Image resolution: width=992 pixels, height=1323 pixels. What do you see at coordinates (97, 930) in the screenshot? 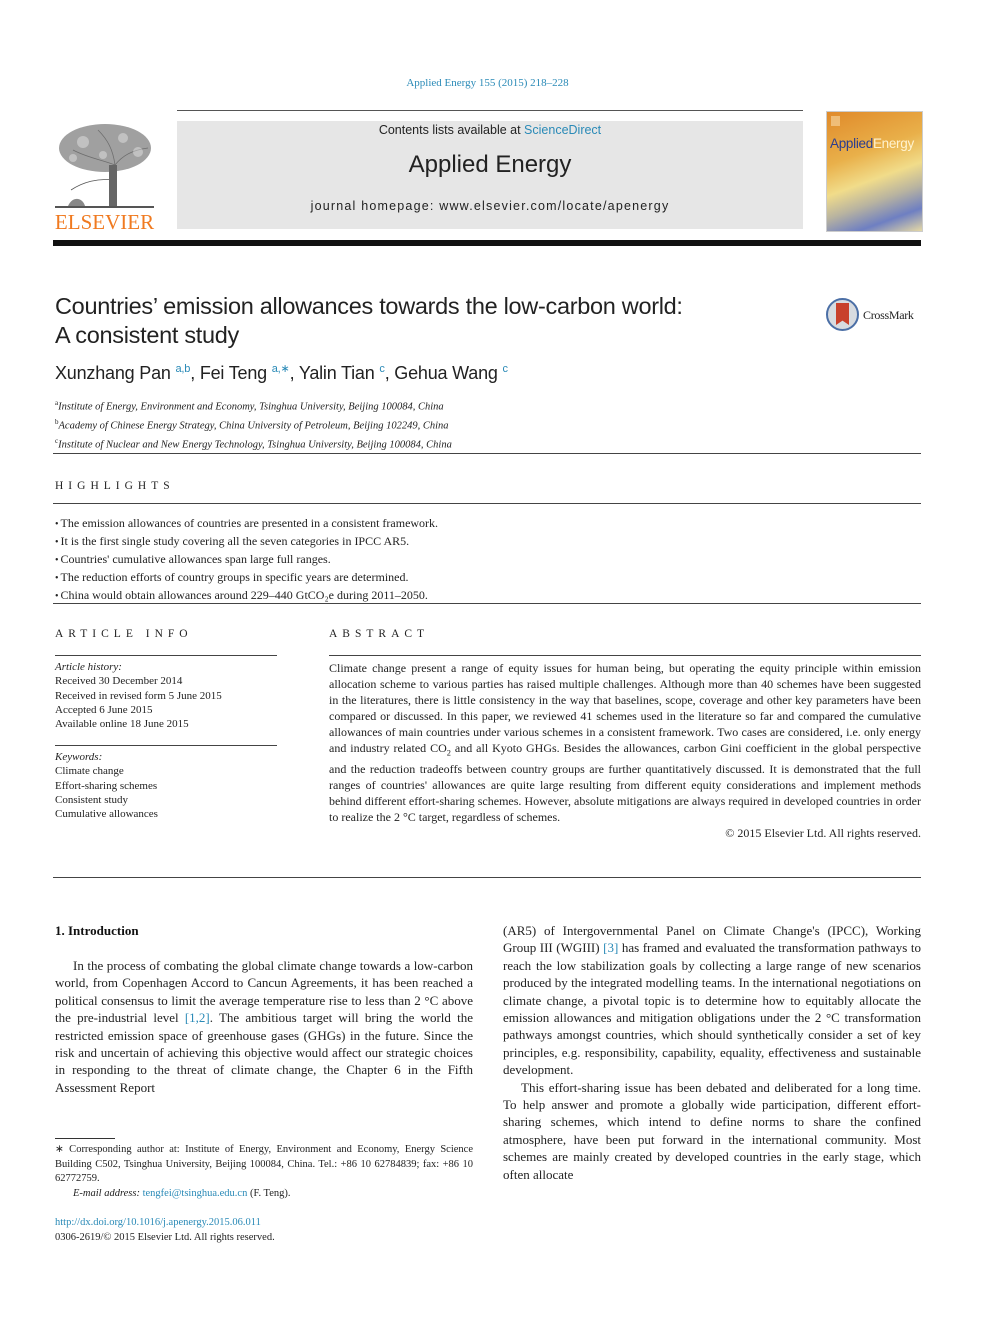
I see `introduction-heading: 1. Introduction` at bounding box center [97, 930].